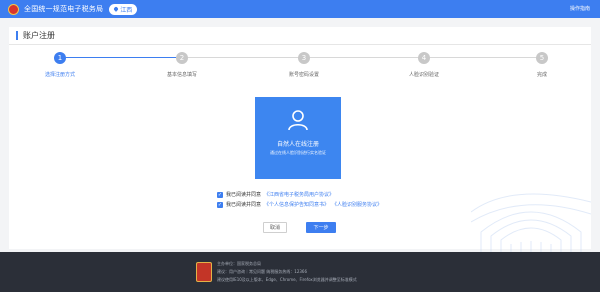 The height and width of the screenshot is (292, 600). What do you see at coordinates (423, 75) in the screenshot?
I see `step-4-label: 人脸识别验证` at bounding box center [423, 75].